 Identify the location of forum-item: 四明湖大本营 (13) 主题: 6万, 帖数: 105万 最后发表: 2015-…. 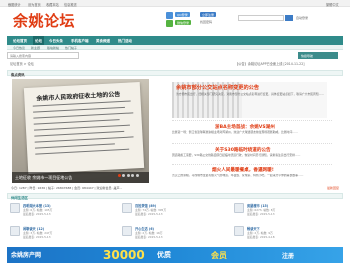
(64, 212).